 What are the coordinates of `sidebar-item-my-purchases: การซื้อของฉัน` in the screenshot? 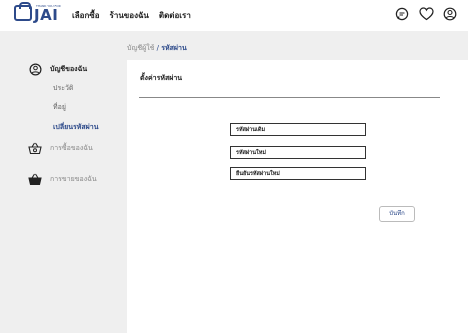 It's located at (60, 148).